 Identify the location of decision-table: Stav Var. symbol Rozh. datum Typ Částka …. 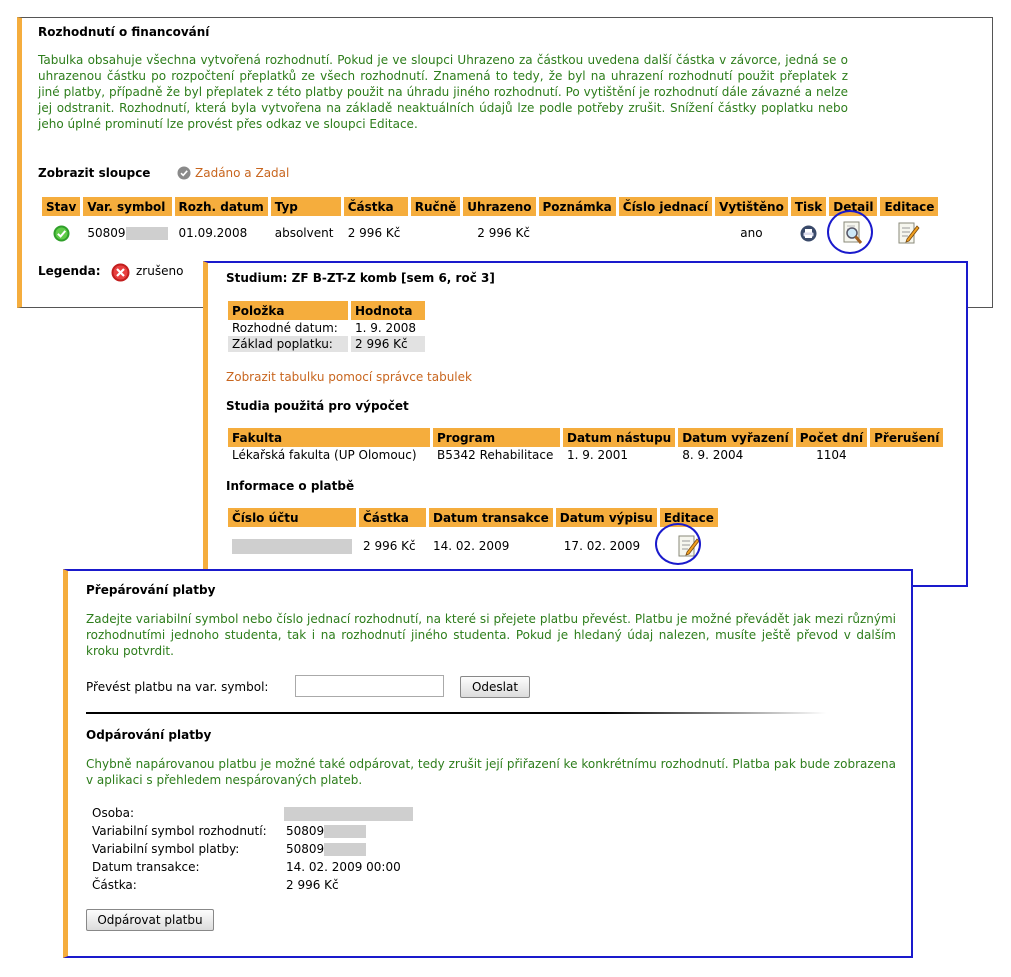
(490, 223).